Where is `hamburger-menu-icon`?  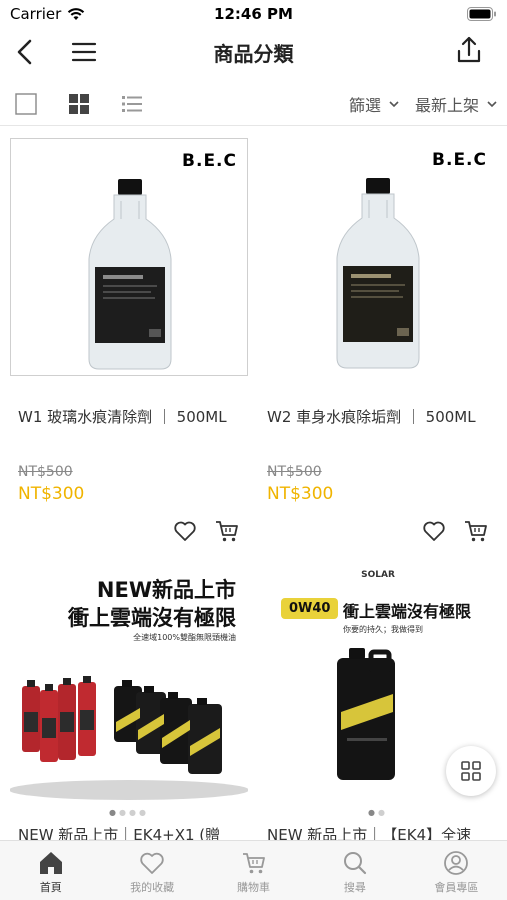
hamburger-menu-icon is located at coordinates (84, 52).